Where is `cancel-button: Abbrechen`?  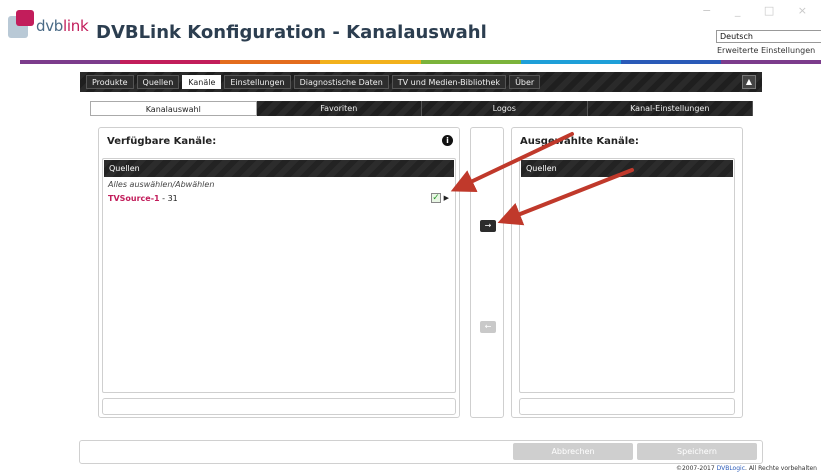 cancel-button: Abbrechen is located at coordinates (573, 451).